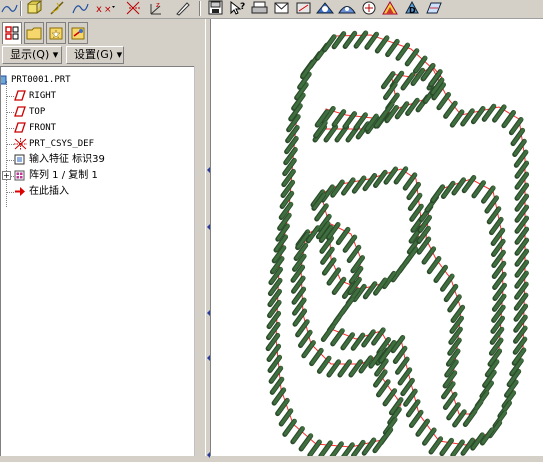 This screenshot has height=462, width=543. Describe the element at coordinates (282, 8) in the screenshot. I see `email-icon` at that location.